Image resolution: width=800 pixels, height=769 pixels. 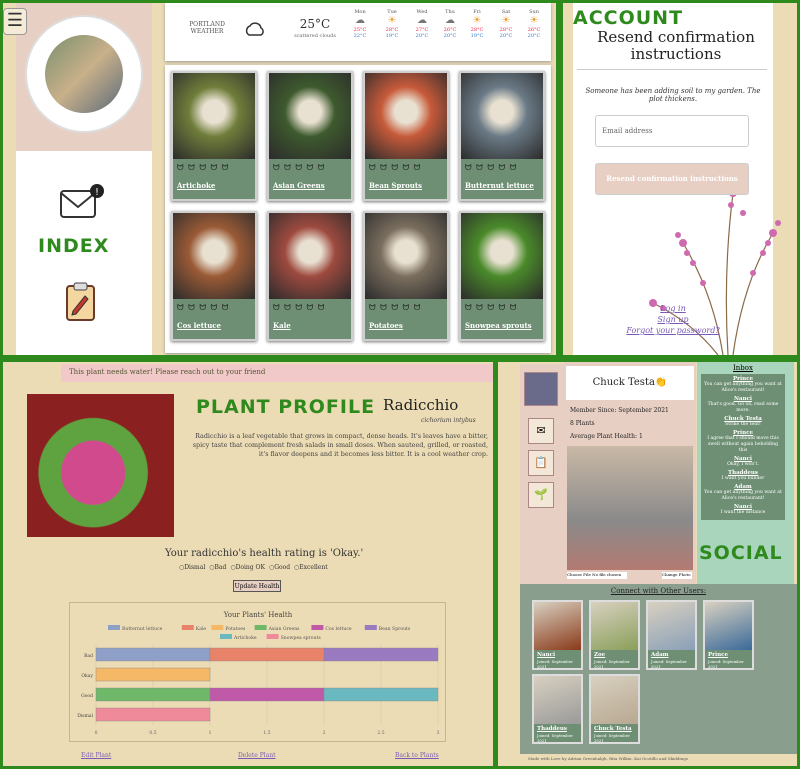 What do you see at coordinates (266, 733) in the screenshot?
I see `x-tick-label: 1.5` at bounding box center [266, 733].